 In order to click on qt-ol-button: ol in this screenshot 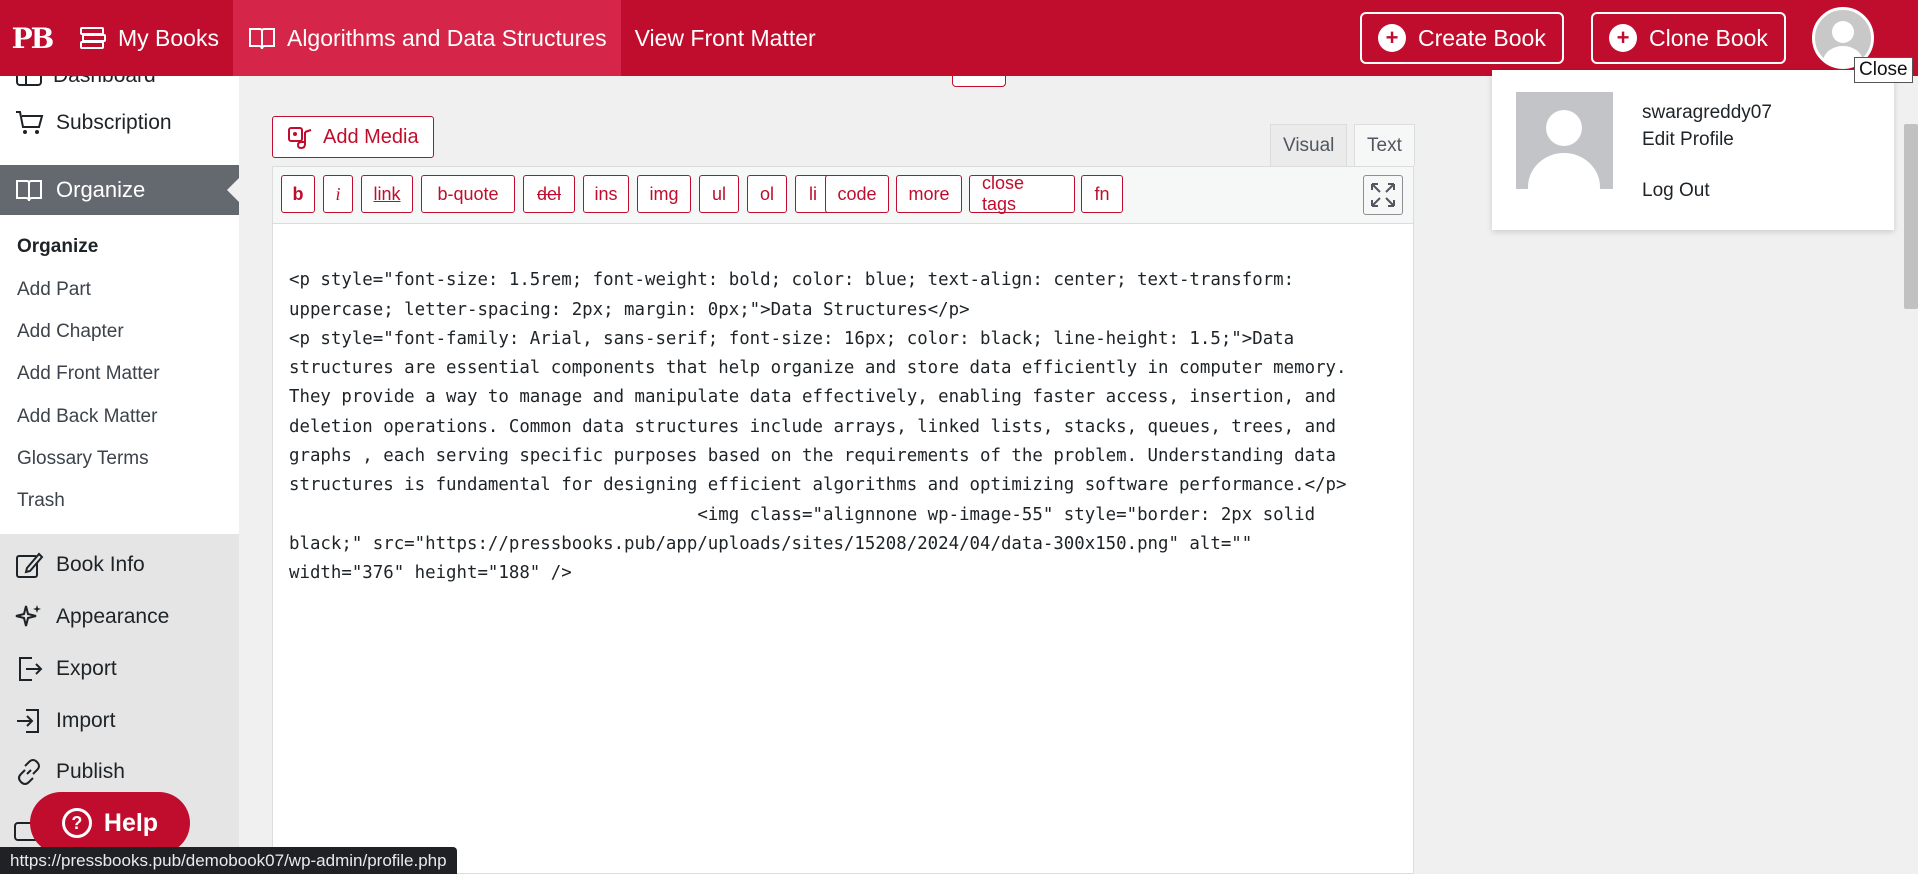, I will do `click(767, 194)`.